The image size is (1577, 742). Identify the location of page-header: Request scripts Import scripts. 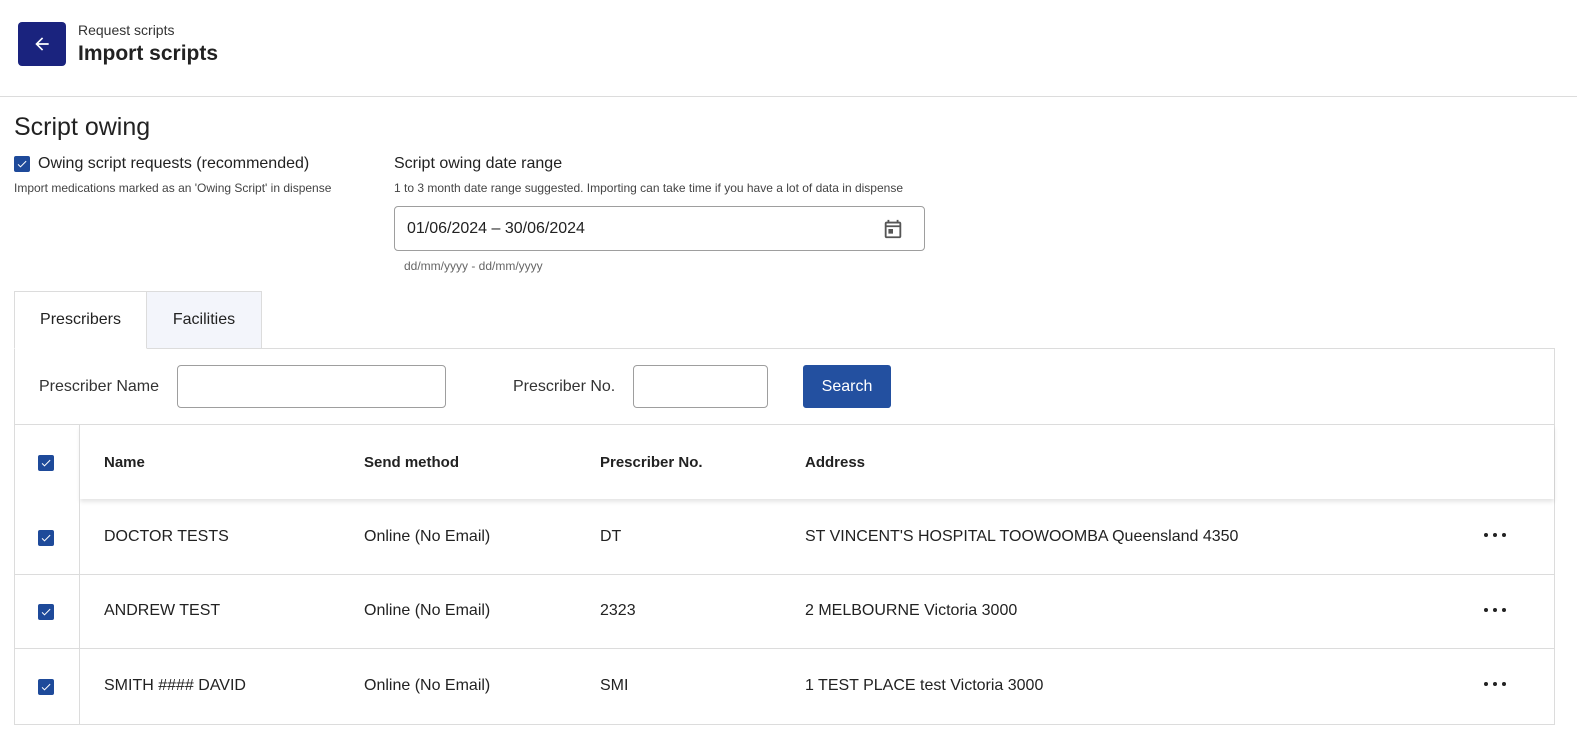
(788, 48).